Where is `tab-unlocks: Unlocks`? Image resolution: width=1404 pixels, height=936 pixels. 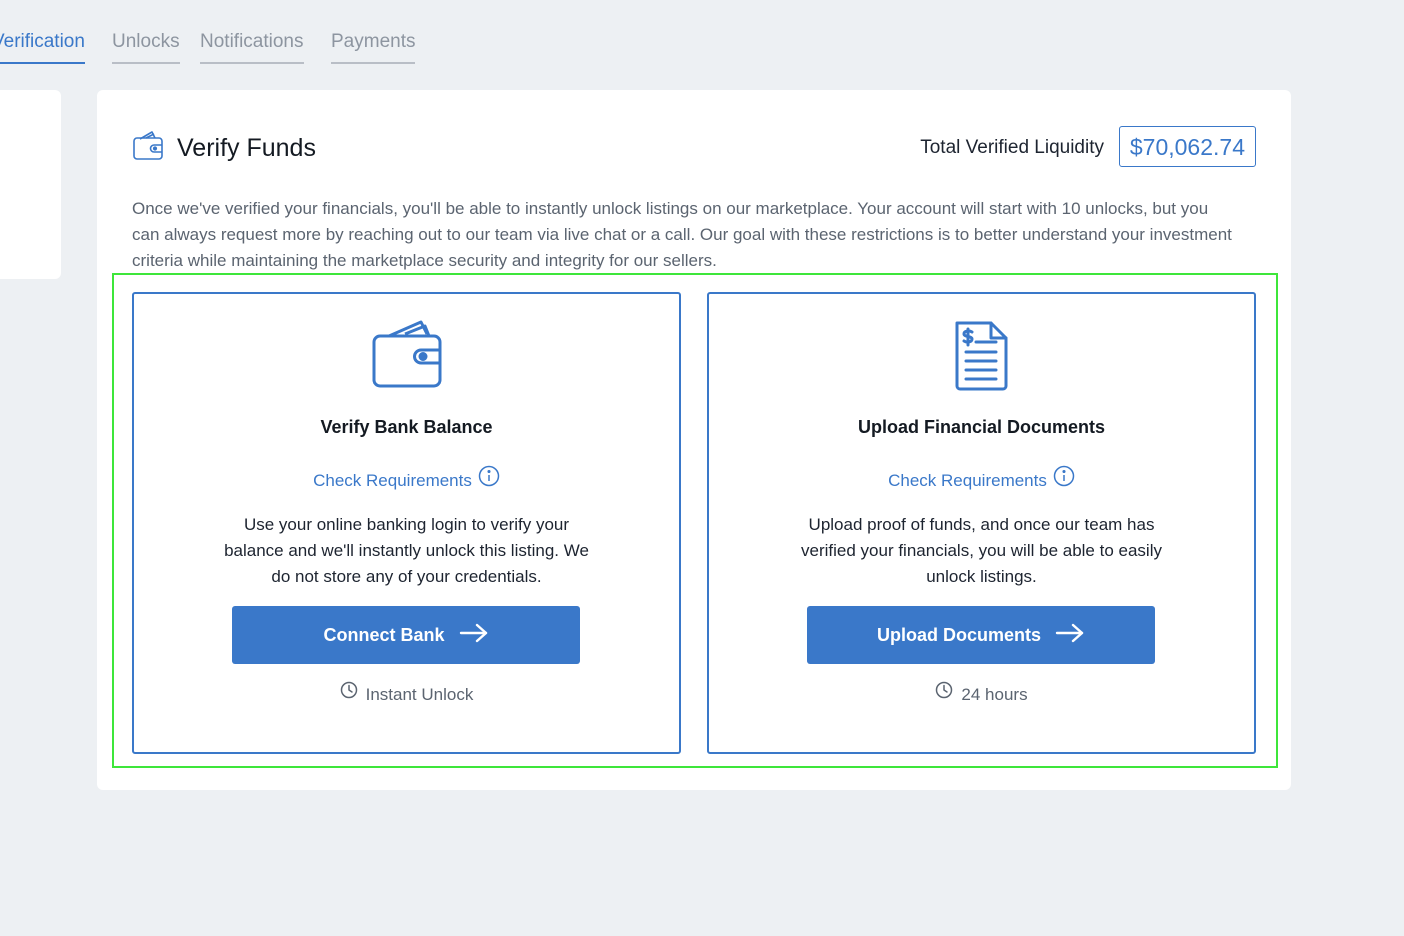 tab-unlocks: Unlocks is located at coordinates (146, 46).